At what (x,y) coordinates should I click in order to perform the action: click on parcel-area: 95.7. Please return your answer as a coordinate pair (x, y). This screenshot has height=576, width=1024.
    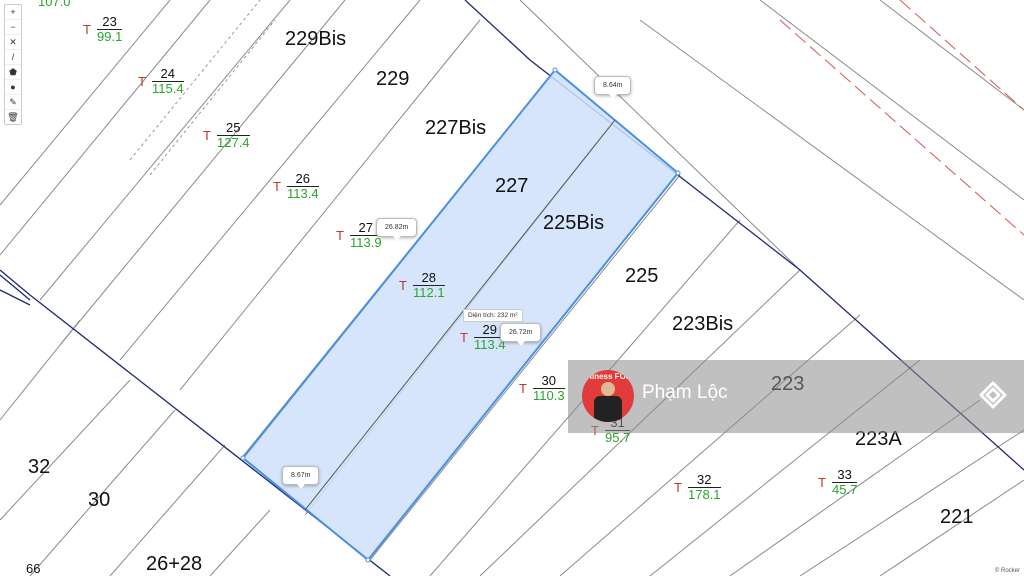
    Looking at the image, I should click on (618, 437).